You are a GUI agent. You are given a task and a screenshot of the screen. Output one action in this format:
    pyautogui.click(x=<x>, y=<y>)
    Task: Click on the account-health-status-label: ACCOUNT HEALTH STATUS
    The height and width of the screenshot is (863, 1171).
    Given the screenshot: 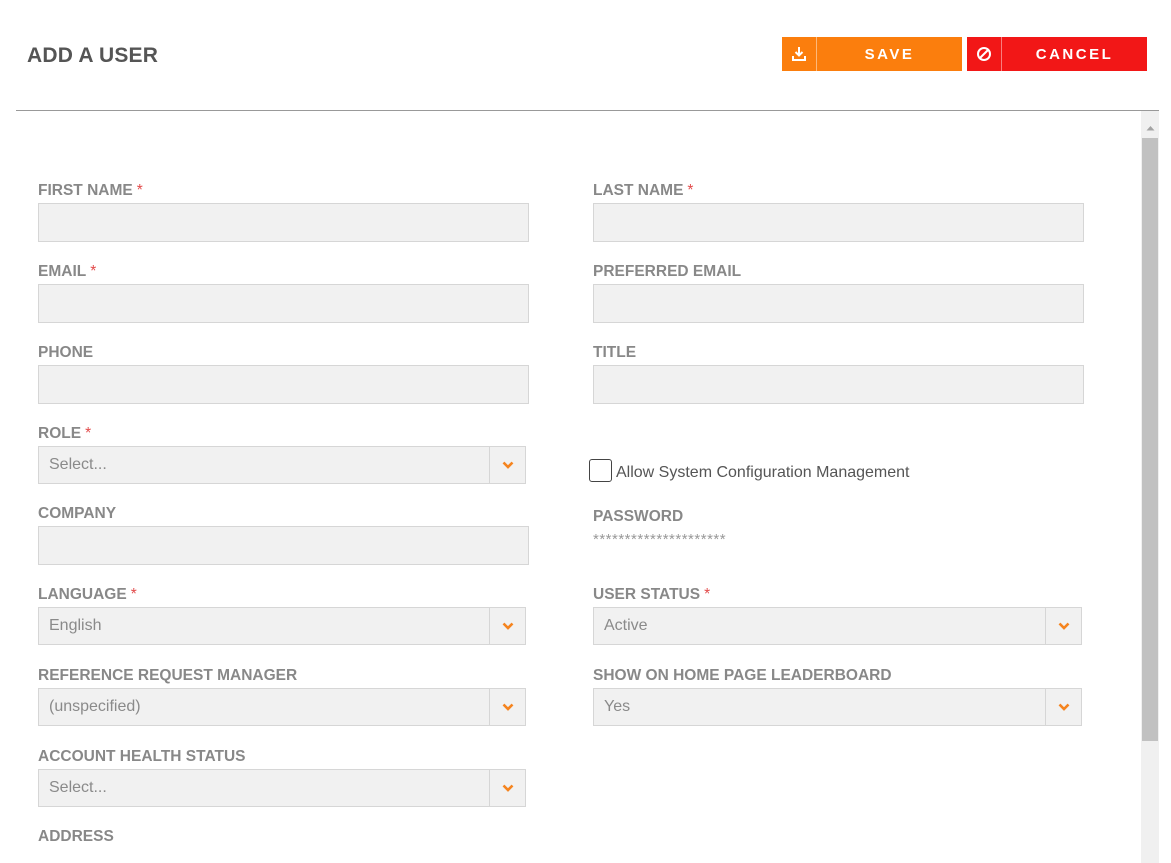 What is the action you would take?
    pyautogui.click(x=142, y=756)
    